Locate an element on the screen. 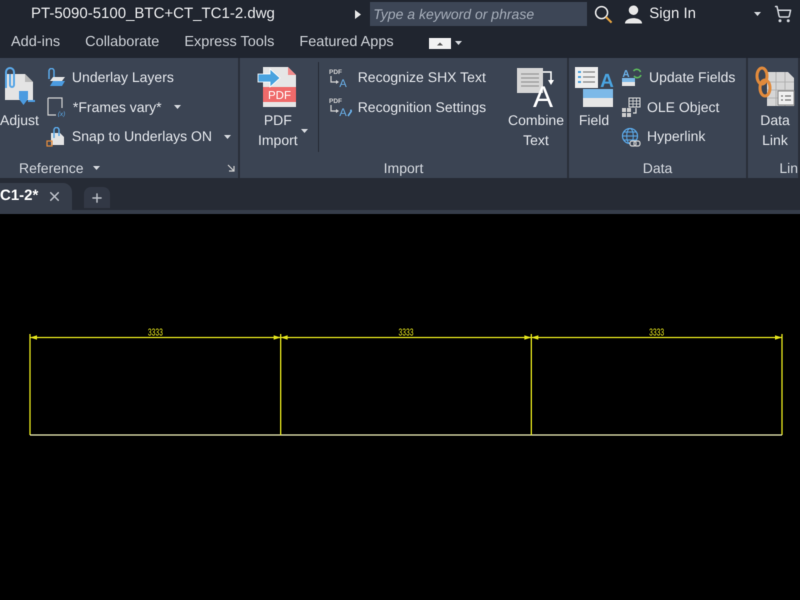 This screenshot has width=800, height=600. new-tab-button is located at coordinates (97, 197).